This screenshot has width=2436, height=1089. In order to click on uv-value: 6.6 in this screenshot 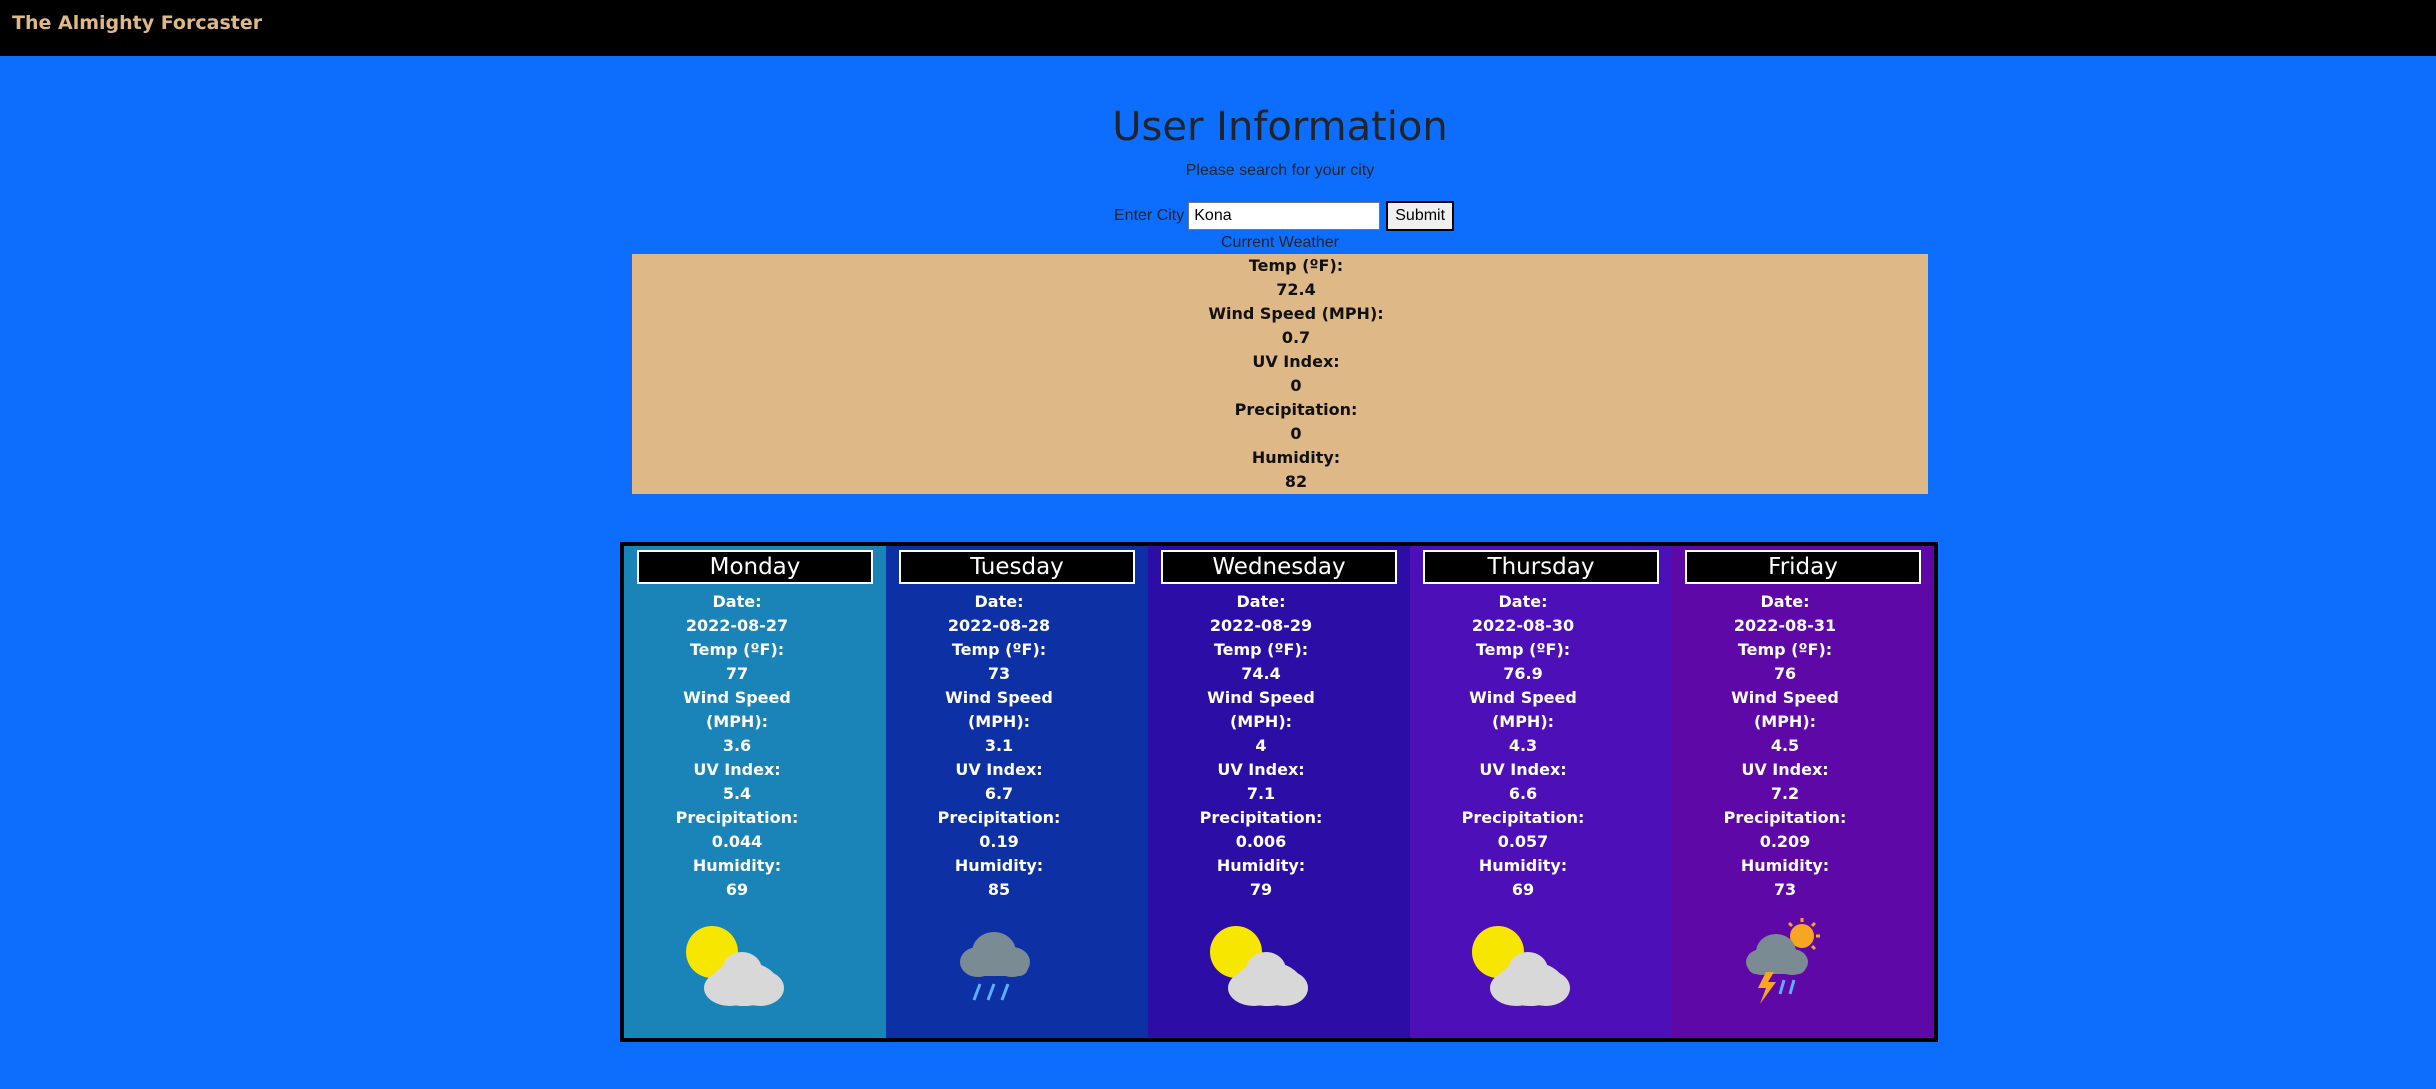, I will do `click(1523, 793)`.